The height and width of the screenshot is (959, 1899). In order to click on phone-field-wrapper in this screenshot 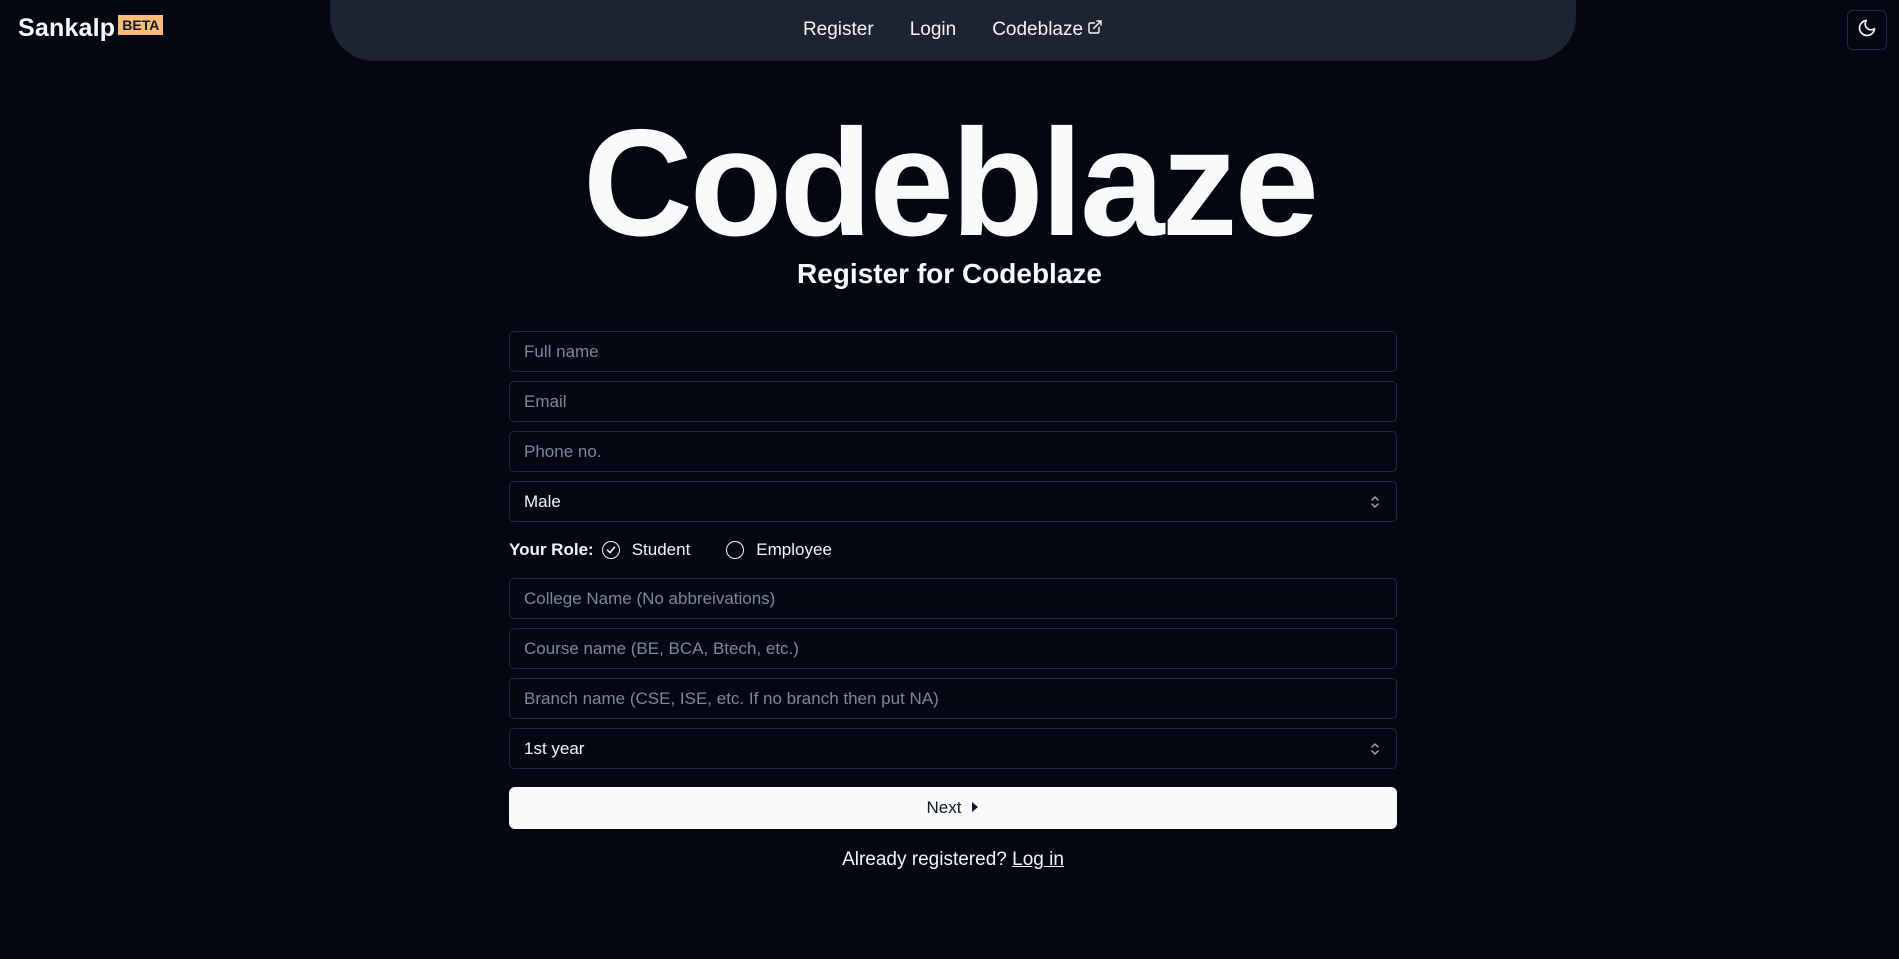, I will do `click(953, 451)`.